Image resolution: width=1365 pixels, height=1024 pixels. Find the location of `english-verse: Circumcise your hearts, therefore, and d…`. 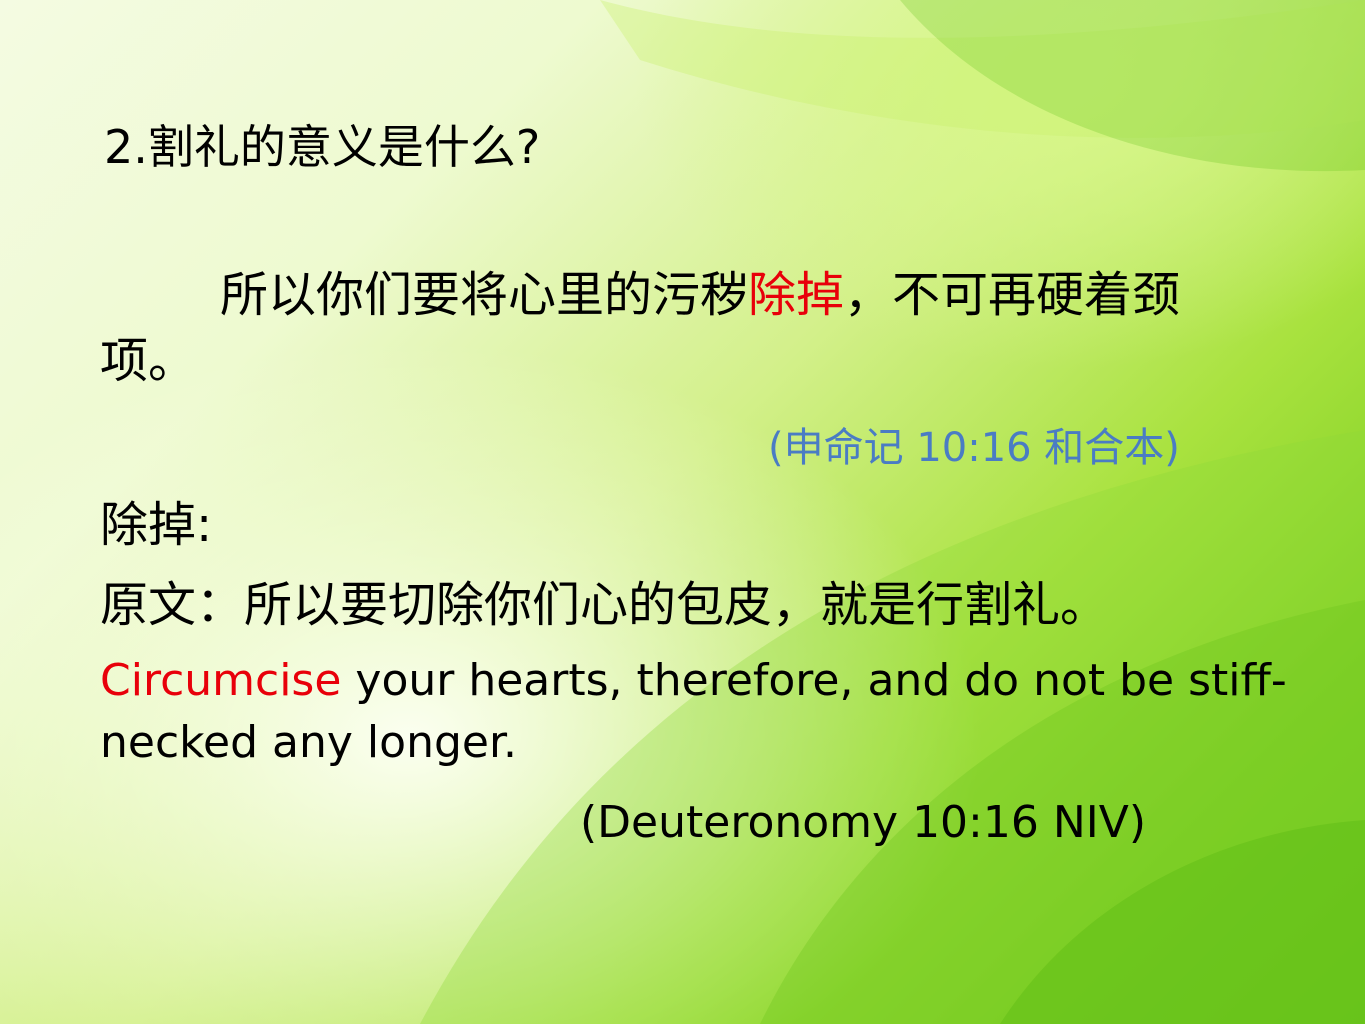

english-verse: Circumcise your hearts, therefore, and d… is located at coordinates (700, 712).